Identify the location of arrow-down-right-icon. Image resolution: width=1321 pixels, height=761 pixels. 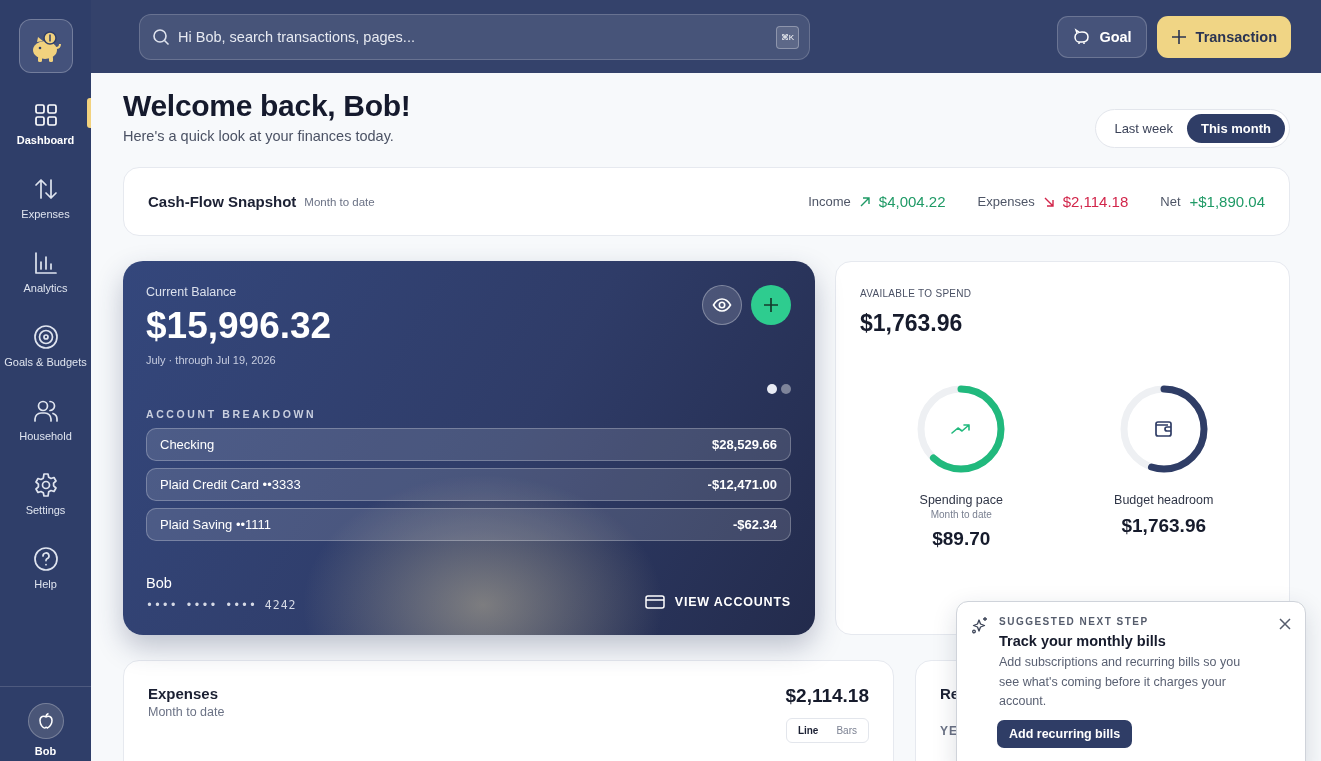
(1048, 201).